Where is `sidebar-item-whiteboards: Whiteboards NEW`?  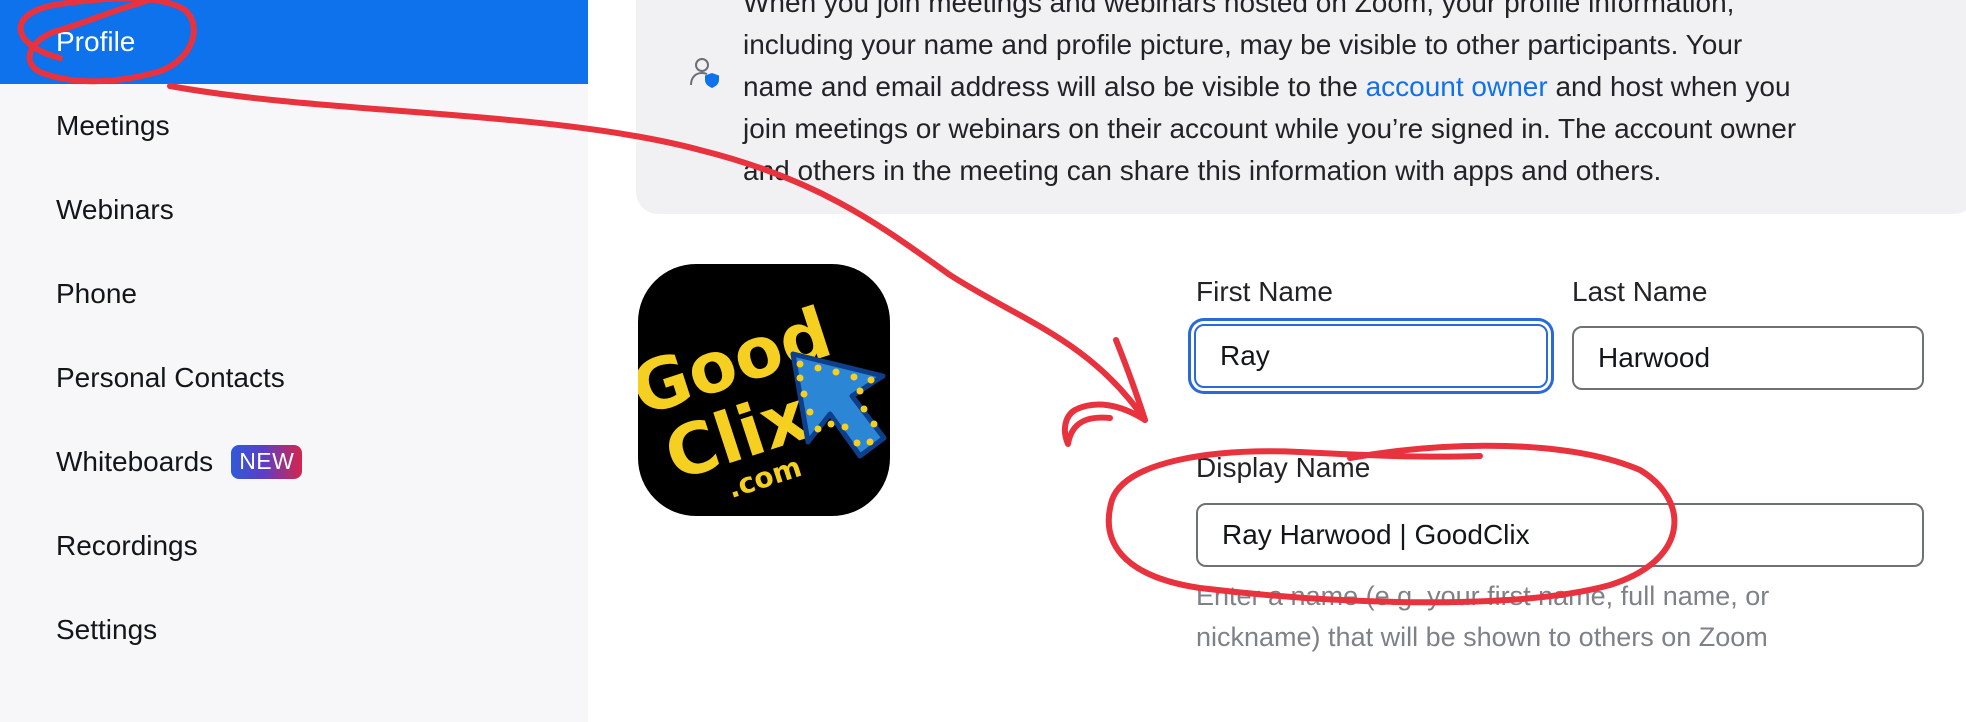 sidebar-item-whiteboards: Whiteboards NEW is located at coordinates (294, 462).